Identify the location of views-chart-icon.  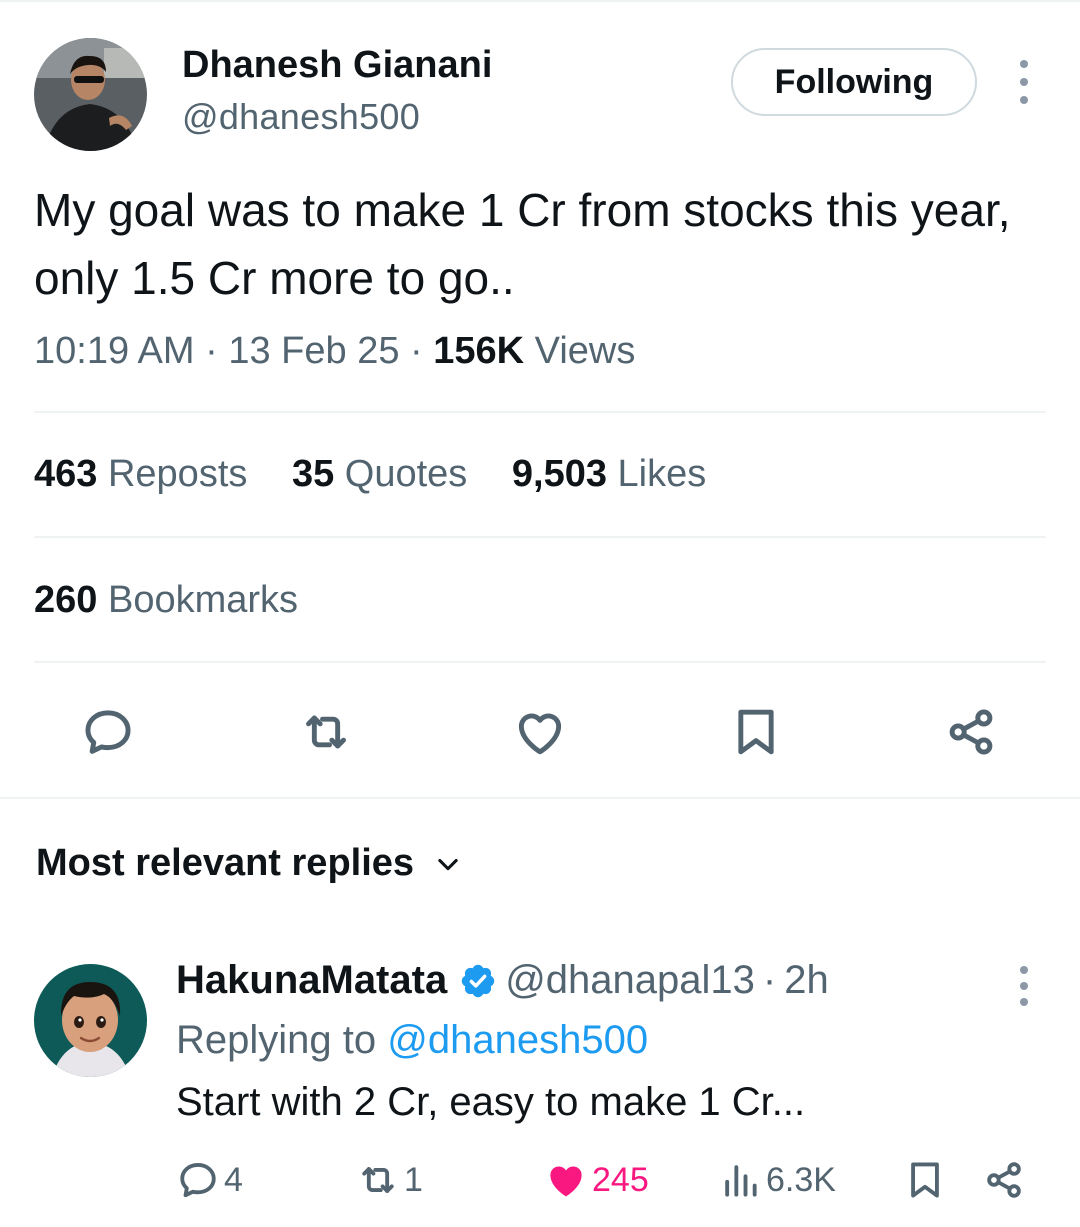
(741, 1181).